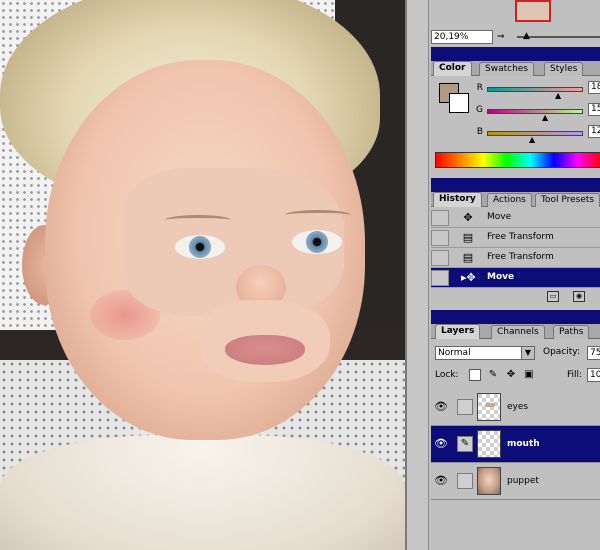 Image resolution: width=600 pixels, height=550 pixels. I want to click on doll-body, so click(202, 492).